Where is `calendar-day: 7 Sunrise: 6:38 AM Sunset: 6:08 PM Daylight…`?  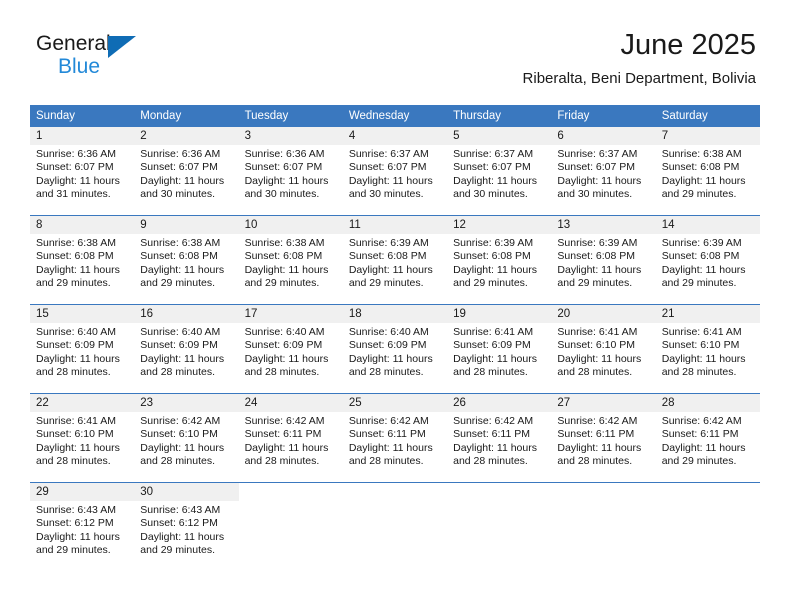 calendar-day: 7 Sunrise: 6:38 AM Sunset: 6:08 PM Daylight… is located at coordinates (707, 170).